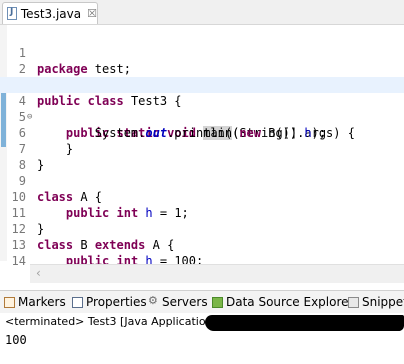 This screenshot has width=404, height=364. Describe the element at coordinates (202, 132) in the screenshot. I see `code-line: 6 }` at that location.